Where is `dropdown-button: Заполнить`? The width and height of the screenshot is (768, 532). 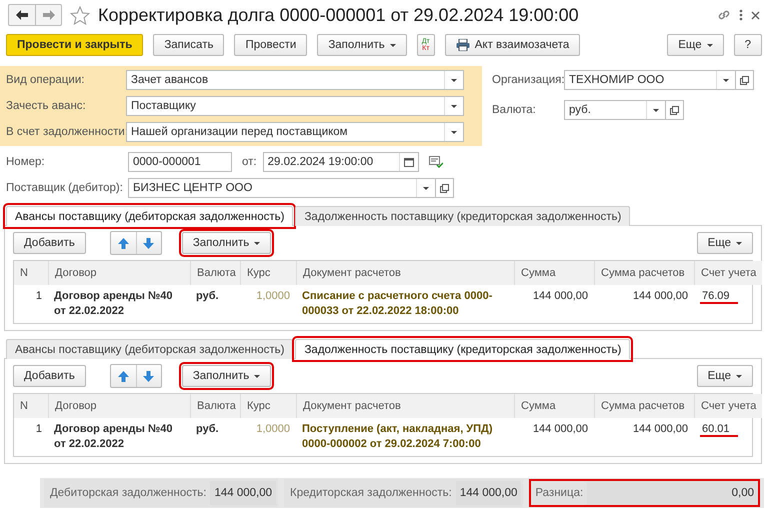
dropdown-button: Заполнить is located at coordinates (362, 45).